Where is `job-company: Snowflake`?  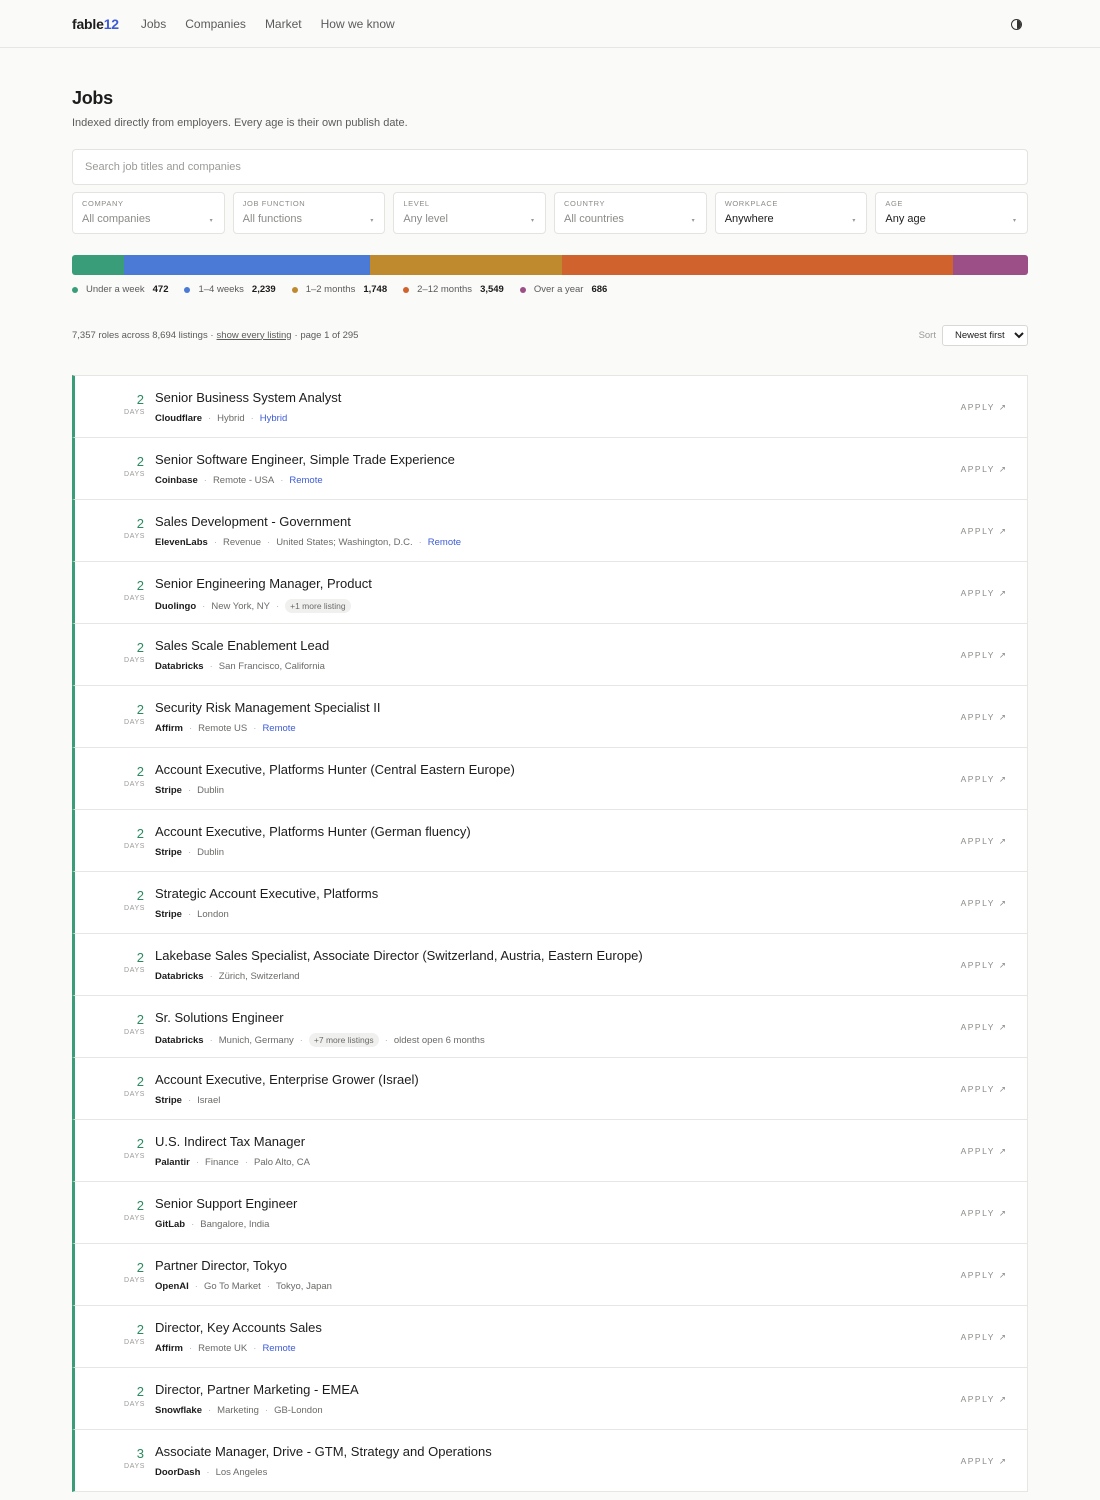
job-company: Snowflake is located at coordinates (178, 1410).